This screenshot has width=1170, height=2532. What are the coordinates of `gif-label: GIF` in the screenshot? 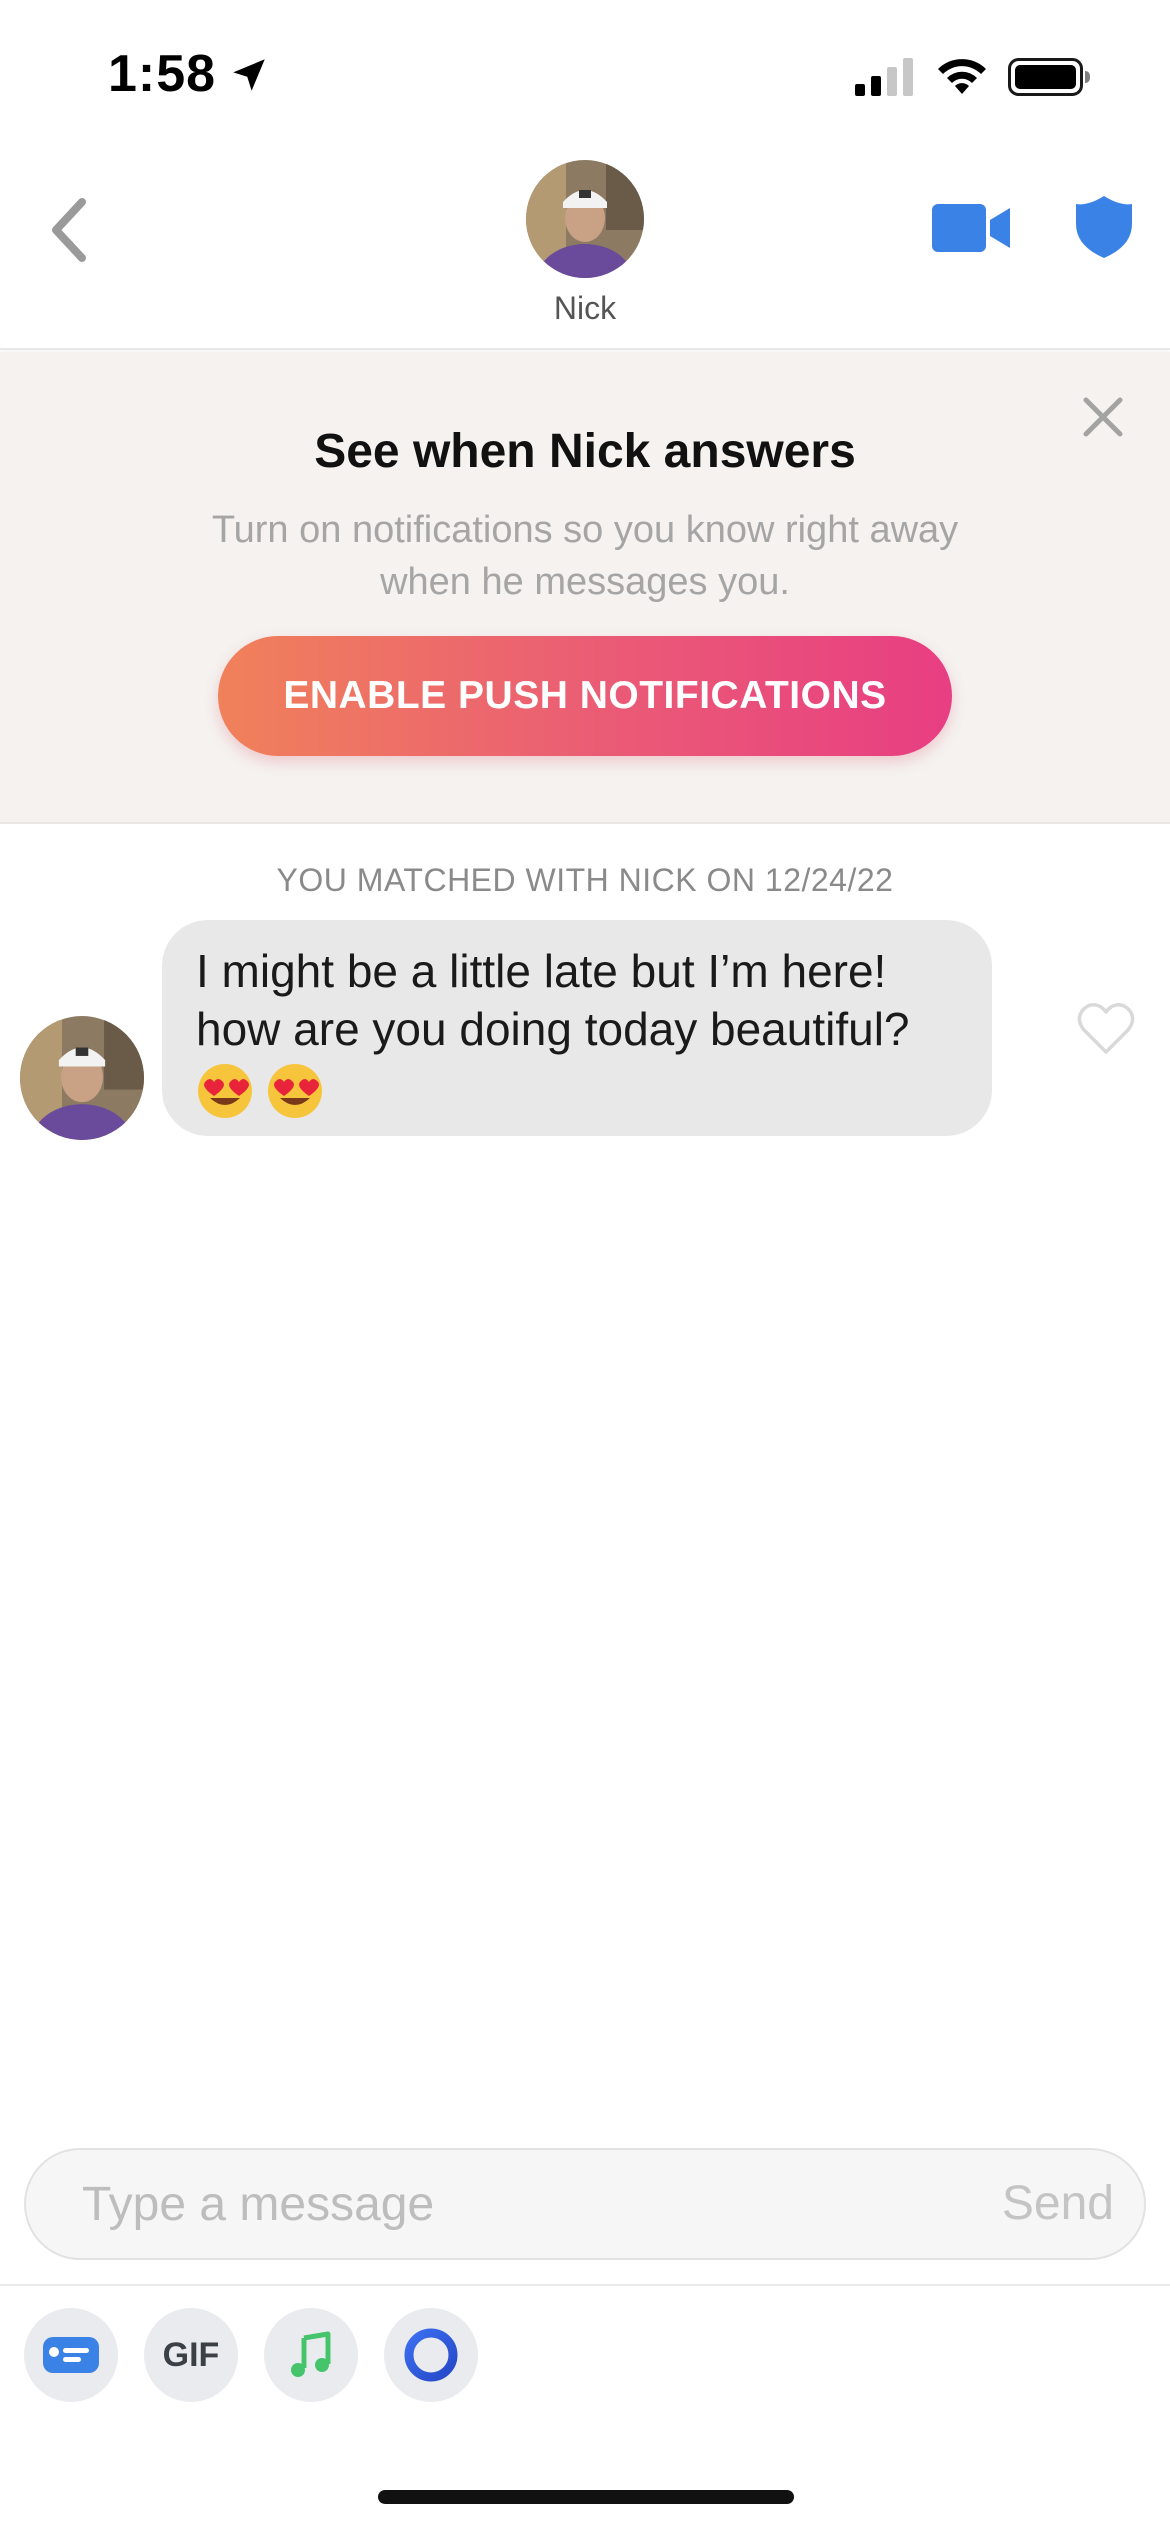 It's located at (191, 2354).